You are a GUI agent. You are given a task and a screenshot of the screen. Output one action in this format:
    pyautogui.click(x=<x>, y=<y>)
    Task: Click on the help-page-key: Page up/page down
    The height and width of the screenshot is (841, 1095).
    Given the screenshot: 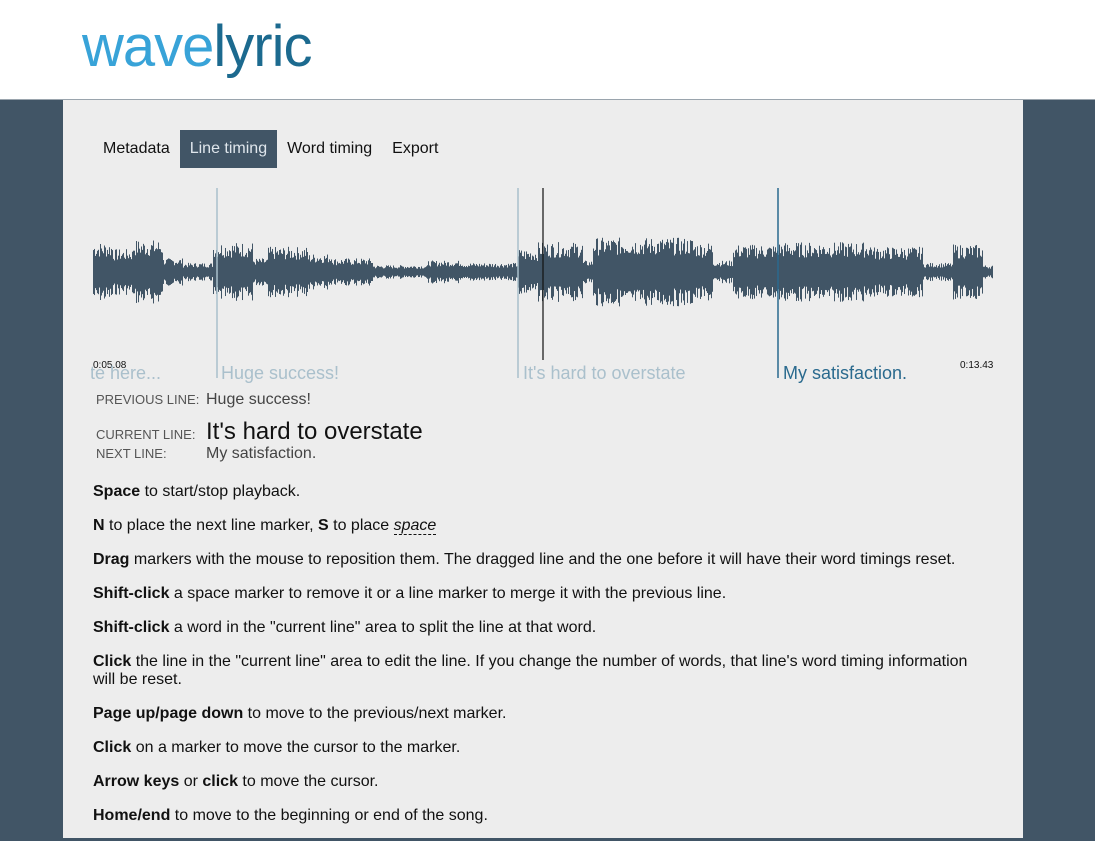 What is the action you would take?
    pyautogui.click(x=168, y=713)
    